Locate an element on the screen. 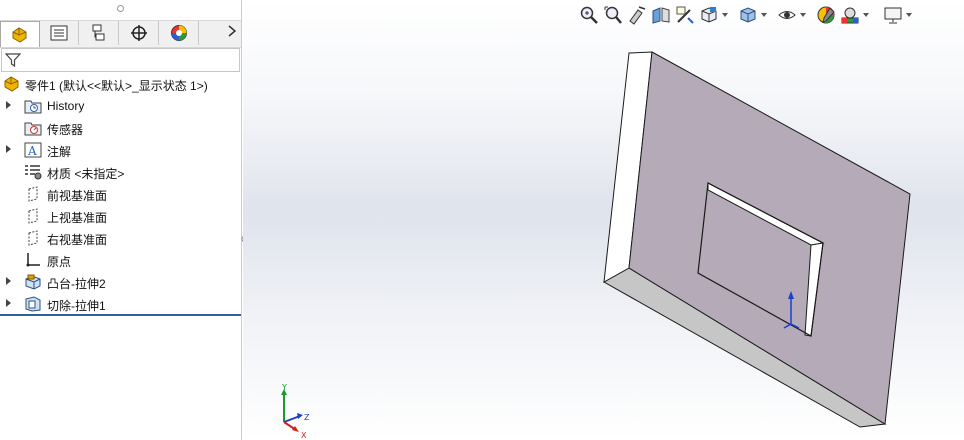 The width and height of the screenshot is (964, 440). tree-item-front-plane: 前视基准面 is located at coordinates (120, 194).